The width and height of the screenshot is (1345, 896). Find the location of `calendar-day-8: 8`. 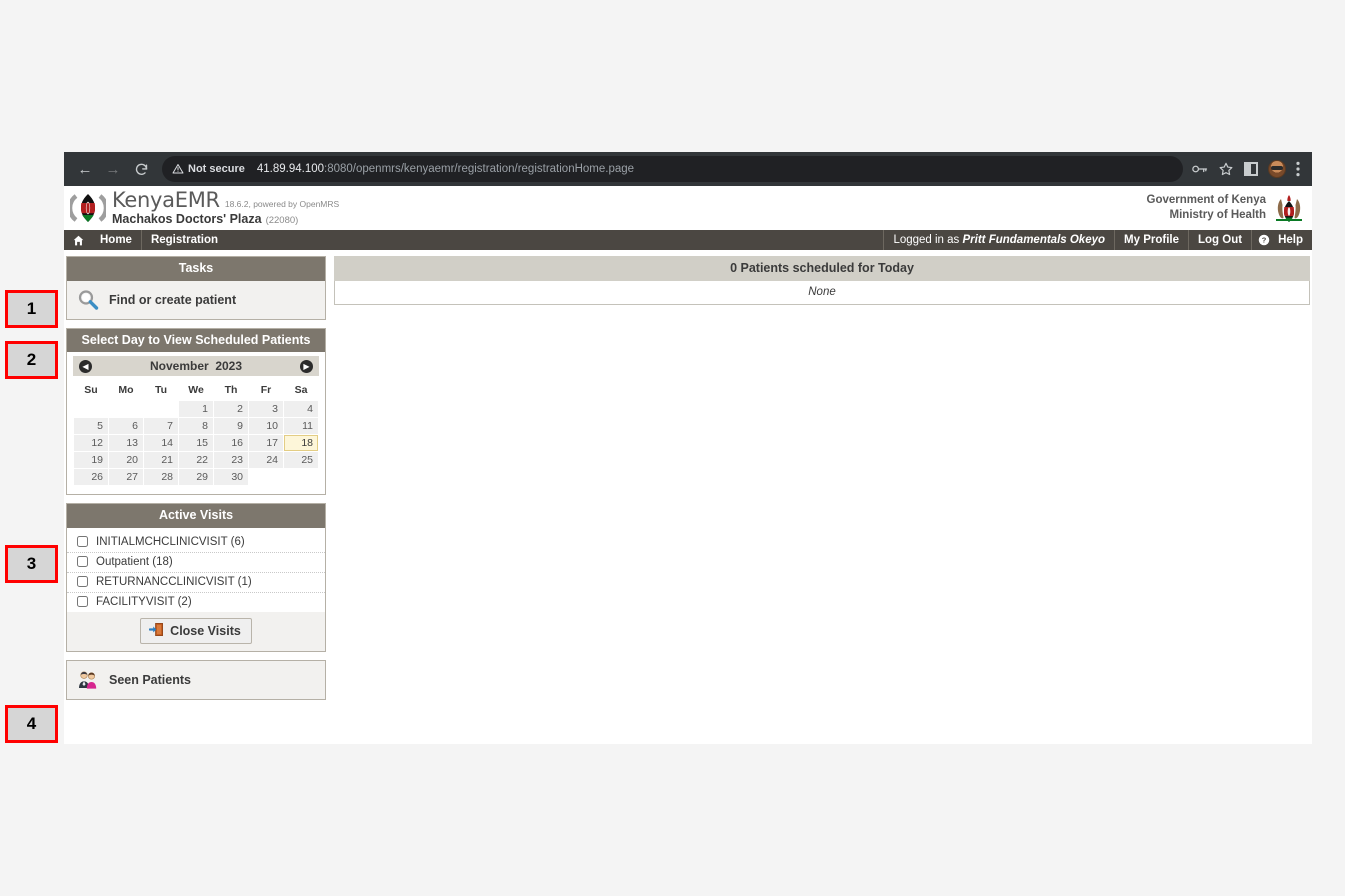

calendar-day-8: 8 is located at coordinates (196, 426).